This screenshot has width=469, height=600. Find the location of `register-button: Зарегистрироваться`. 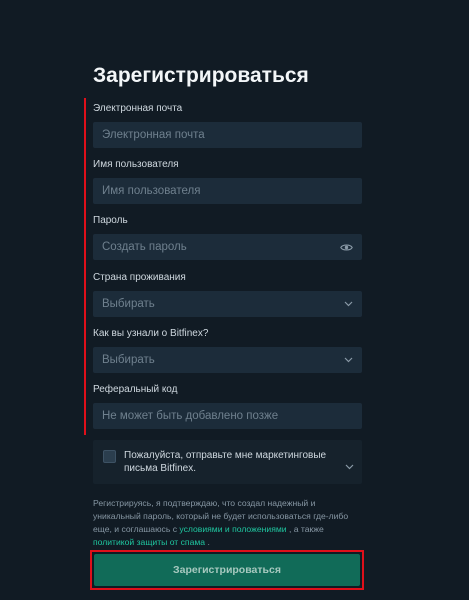

register-button: Зарегистрироваться is located at coordinates (227, 570).